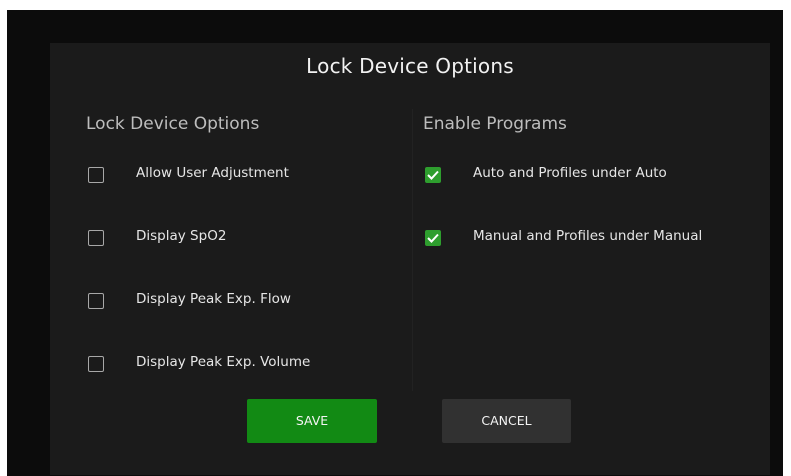 The image size is (791, 476). I want to click on dialog-title: Lock Device Options, so click(410, 66).